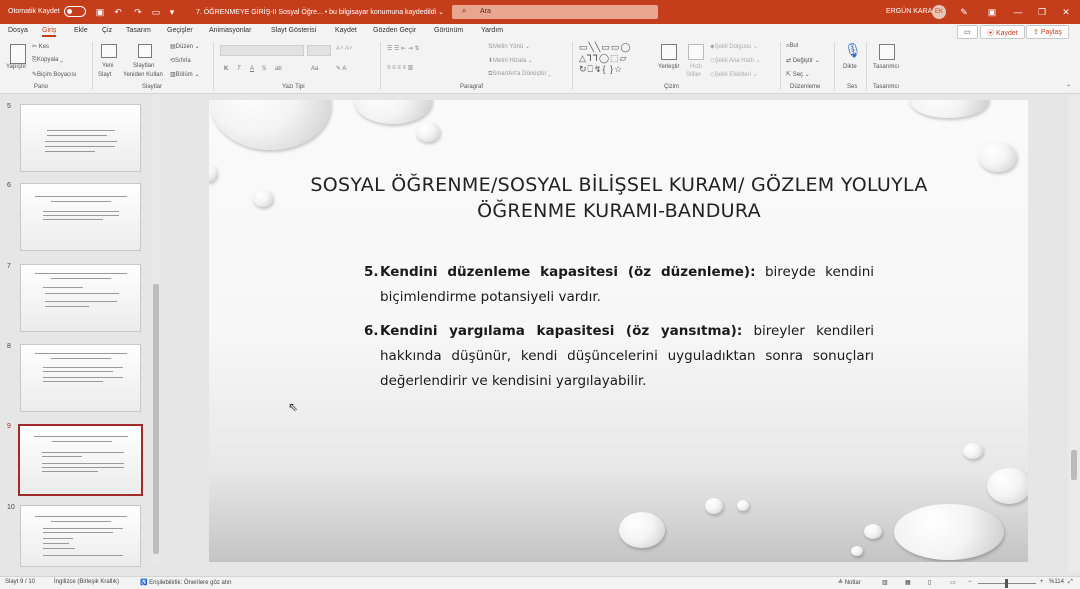 This screenshot has height=589, width=1080. What do you see at coordinates (47, 60) in the screenshot?
I see `copy-button: ⎘Kopyala ⌄` at bounding box center [47, 60].